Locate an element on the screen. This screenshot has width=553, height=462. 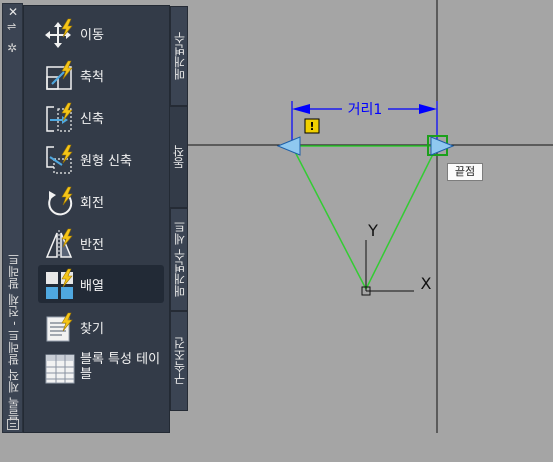
tool-array: 배열 is located at coordinates (101, 284).